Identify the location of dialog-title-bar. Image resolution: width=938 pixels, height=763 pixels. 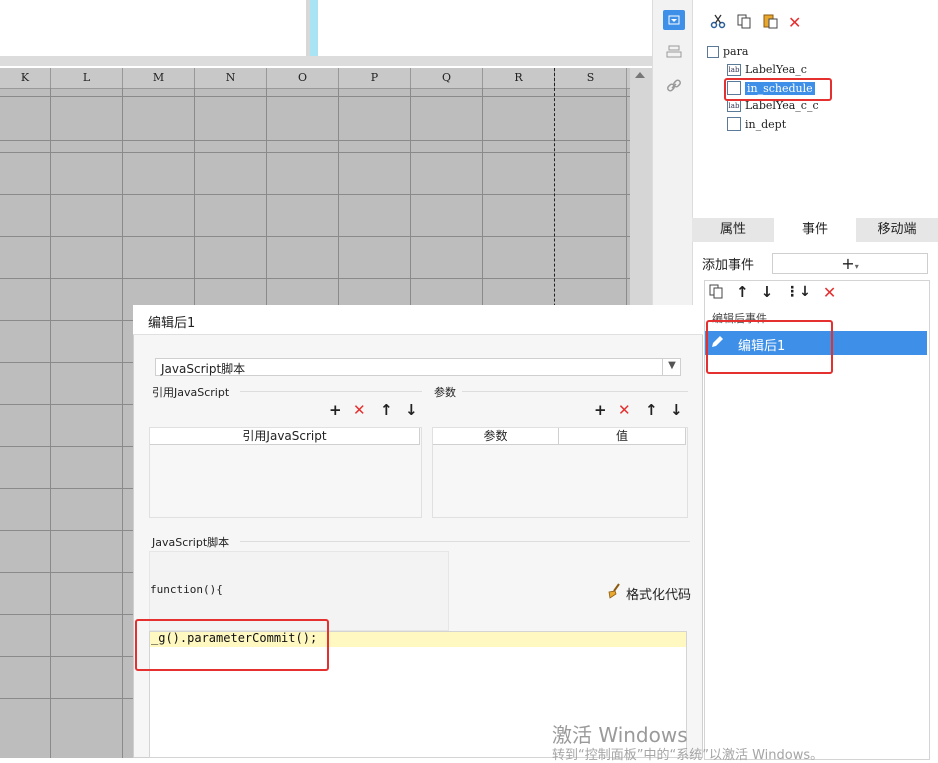
(418, 320).